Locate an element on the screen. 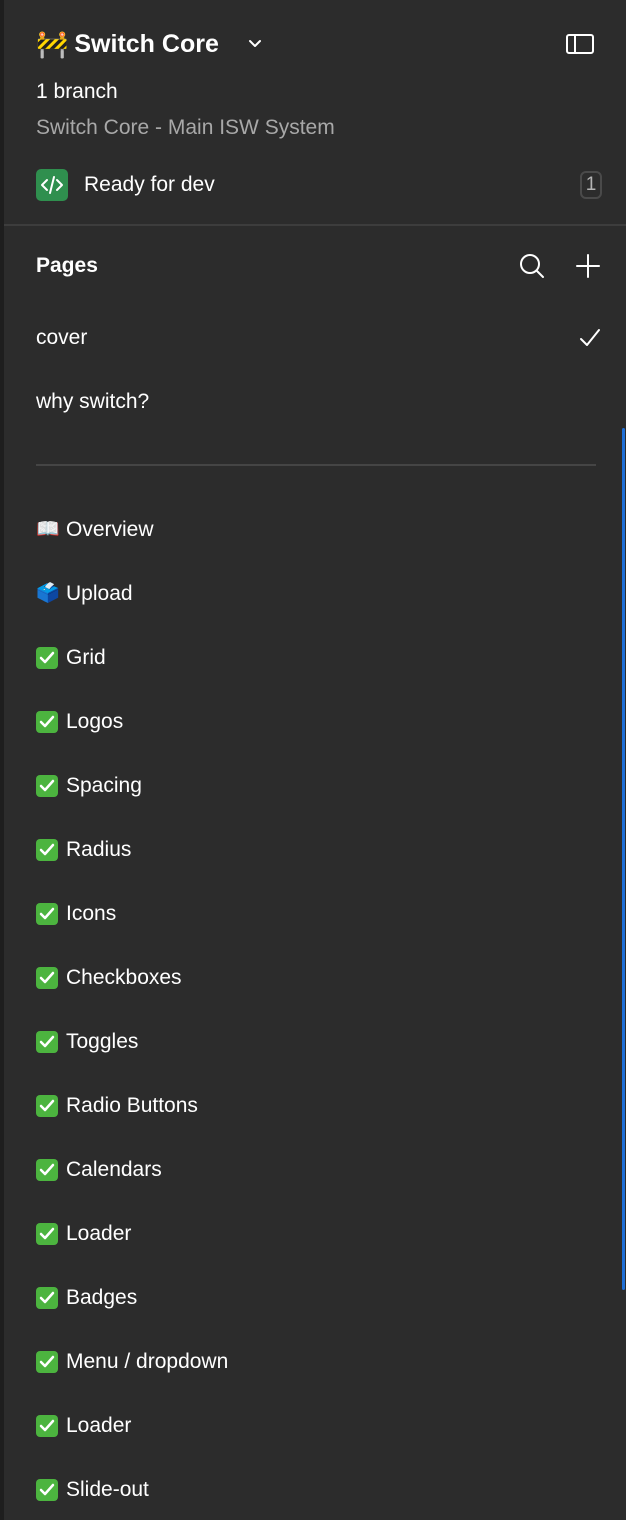 This screenshot has height=1520, width=626. open-book-icon: 📖 is located at coordinates (48, 529).